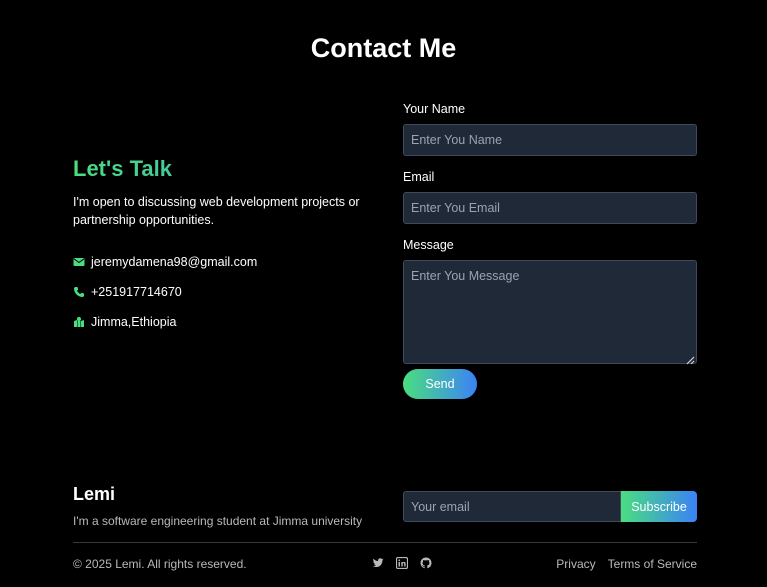  Describe the element at coordinates (434, 109) in the screenshot. I see `name-label: Your Name` at that location.